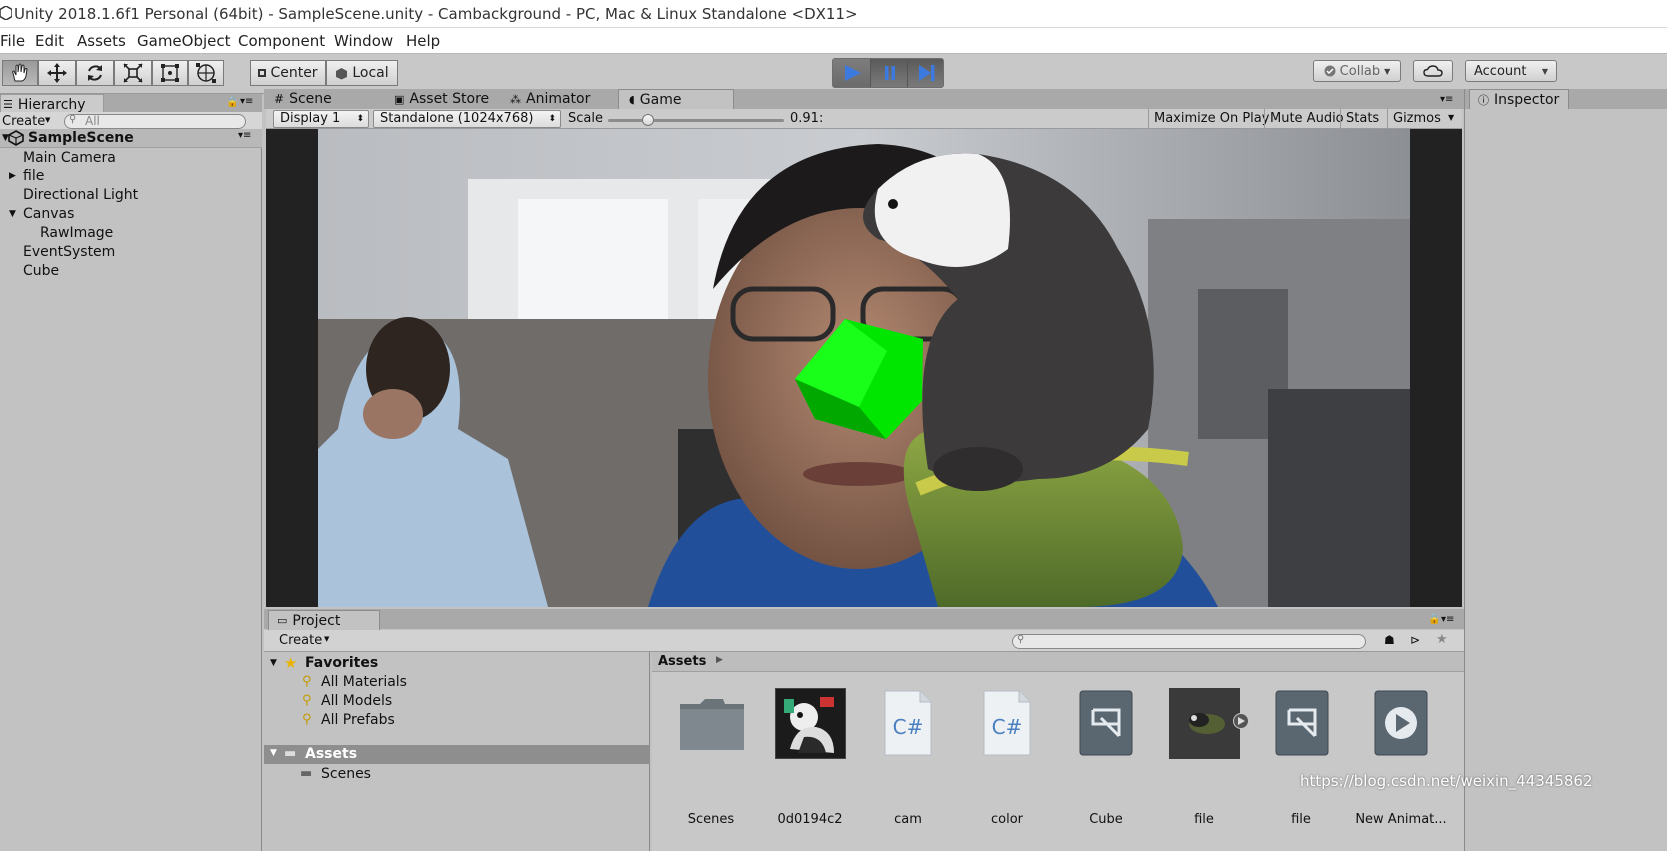  What do you see at coordinates (12, 41) in the screenshot?
I see `menu-file: File` at bounding box center [12, 41].